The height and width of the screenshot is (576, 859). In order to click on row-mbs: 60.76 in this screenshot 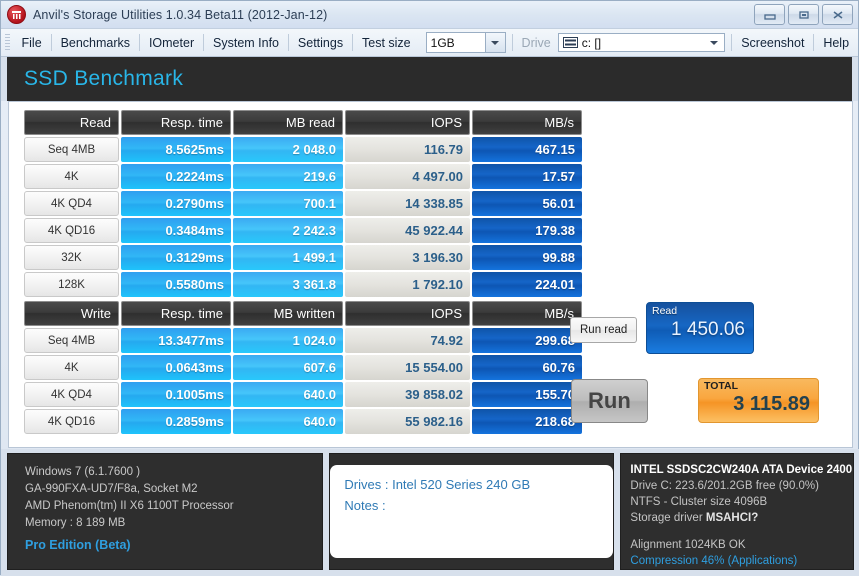, I will do `click(527, 367)`.